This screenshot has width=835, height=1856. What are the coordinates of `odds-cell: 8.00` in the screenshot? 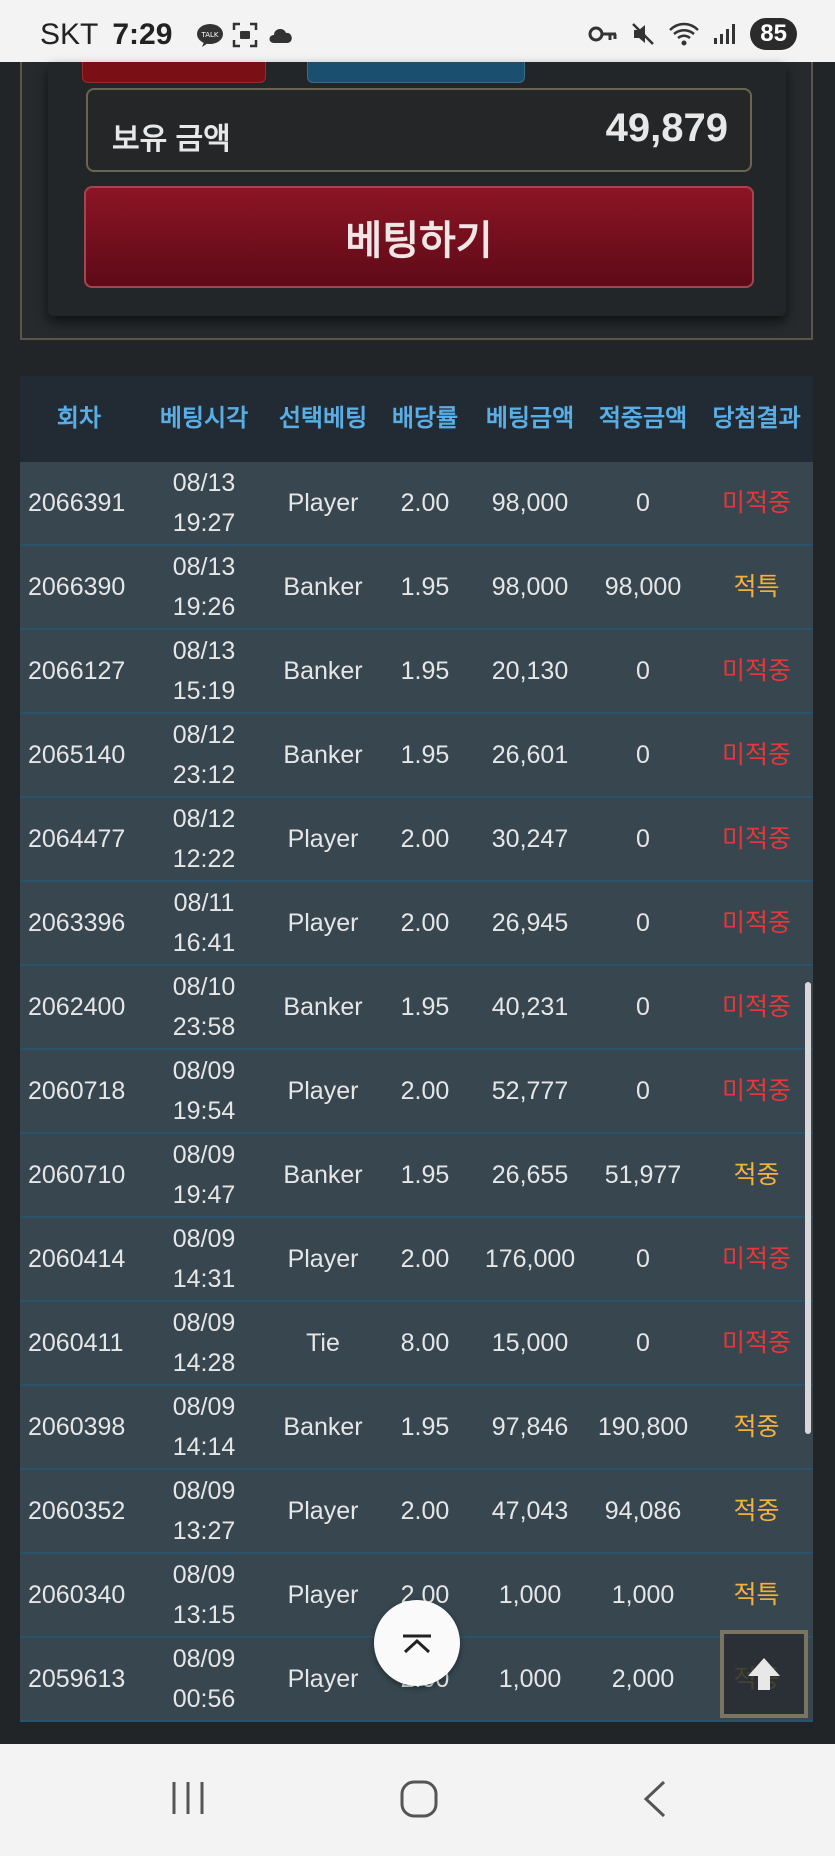 It's located at (425, 1343).